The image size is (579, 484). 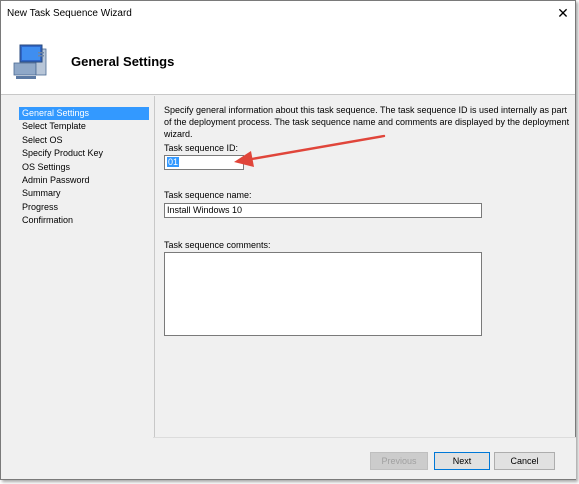 What do you see at coordinates (364, 458) in the screenshot?
I see `button-bar: Previous Next Cancel` at bounding box center [364, 458].